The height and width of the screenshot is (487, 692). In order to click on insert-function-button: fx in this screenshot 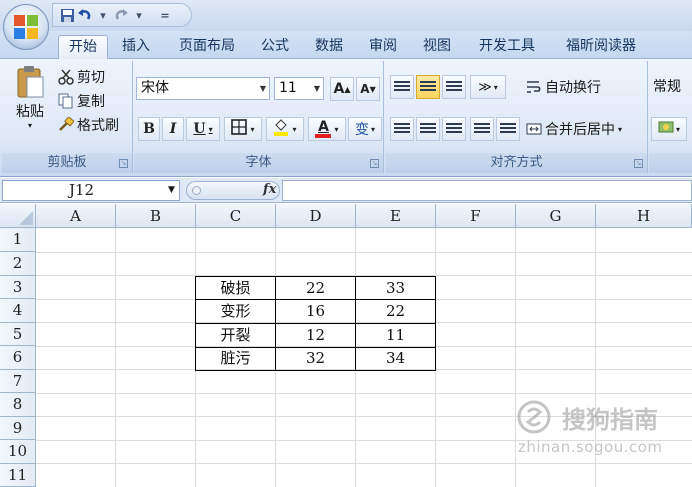, I will do `click(269, 189)`.